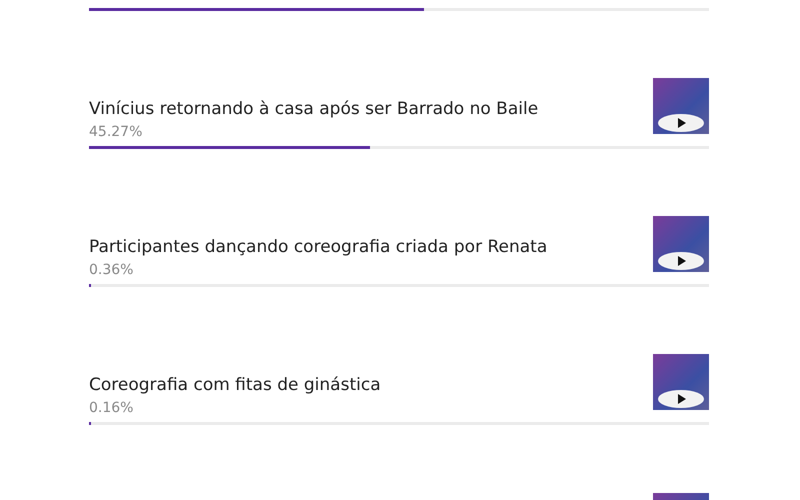 The height and width of the screenshot is (500, 800). Describe the element at coordinates (116, 132) in the screenshot. I see `vote-percentage: 45.27%` at that location.